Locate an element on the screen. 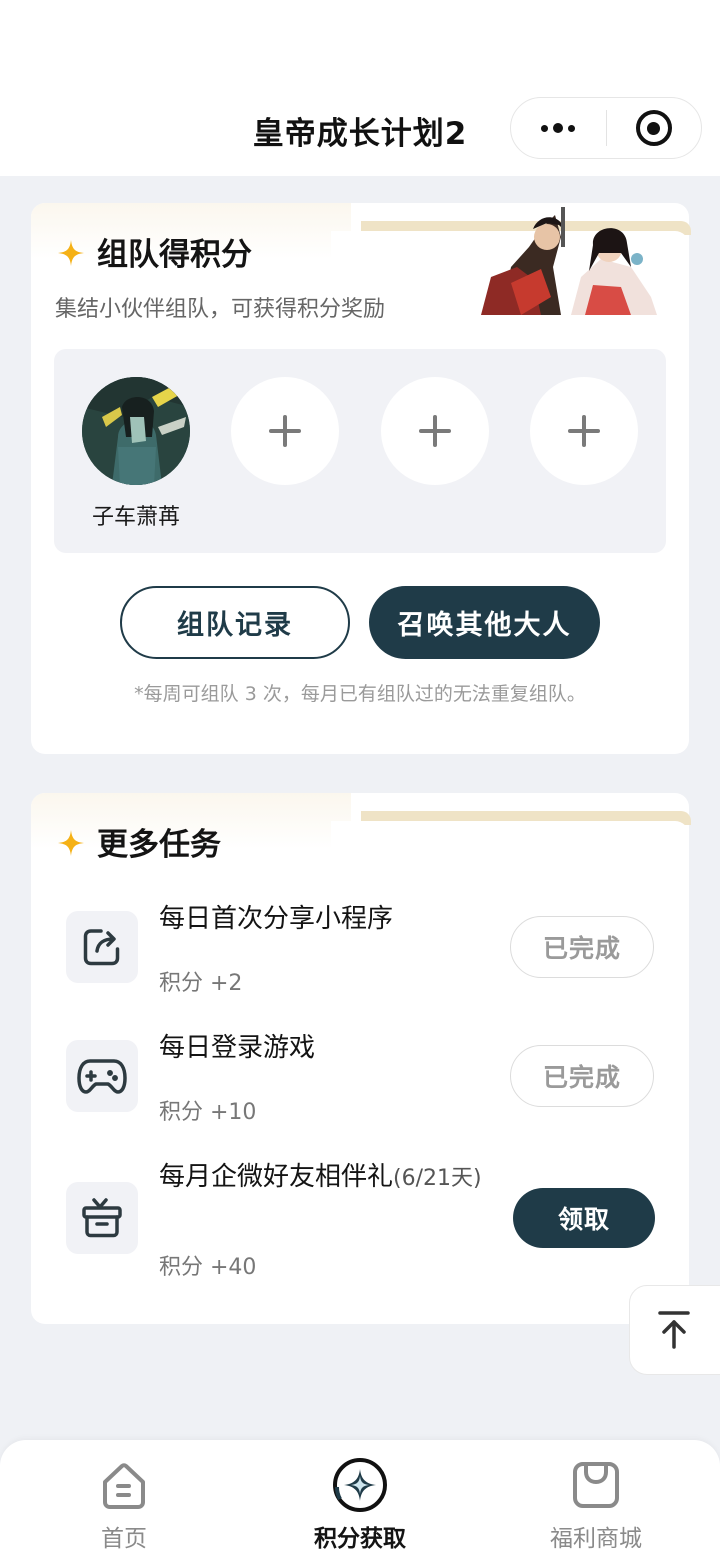 This screenshot has height=1568, width=720. task-title-text: 每日登录游戏 is located at coordinates (237, 1048).